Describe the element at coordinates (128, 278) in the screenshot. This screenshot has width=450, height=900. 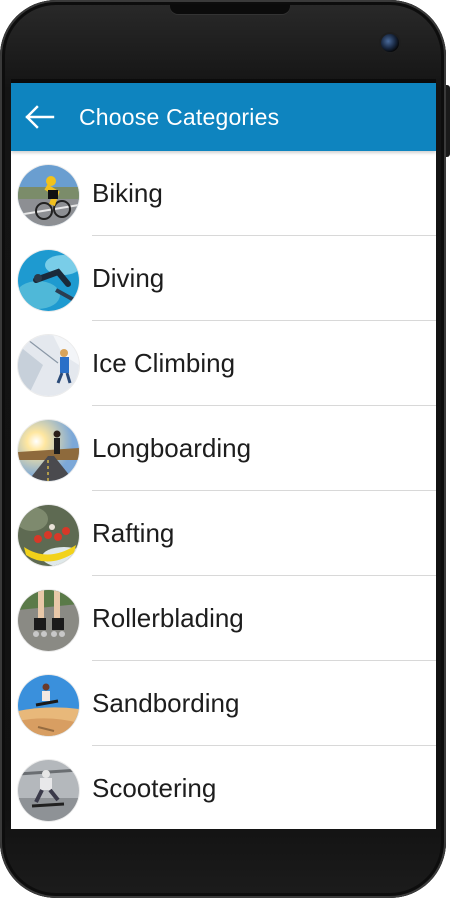
I see `category-label: Diving` at that location.